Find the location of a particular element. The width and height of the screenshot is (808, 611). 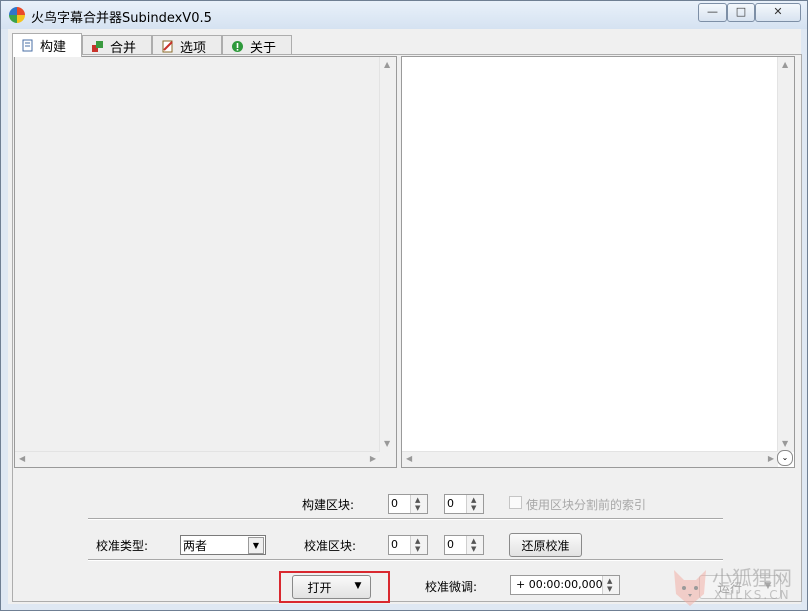

tab-about: 关于 is located at coordinates (257, 45).